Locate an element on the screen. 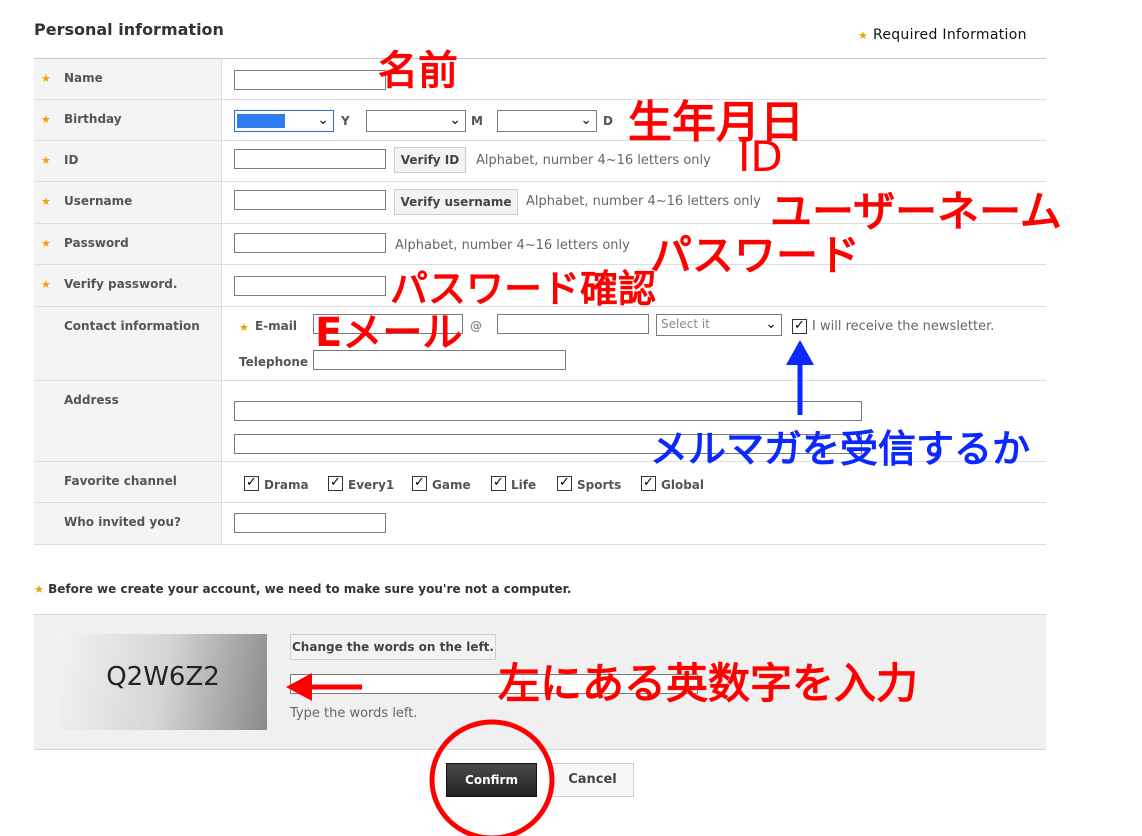  blue-up-arrow-icon is located at coordinates (800, 377).